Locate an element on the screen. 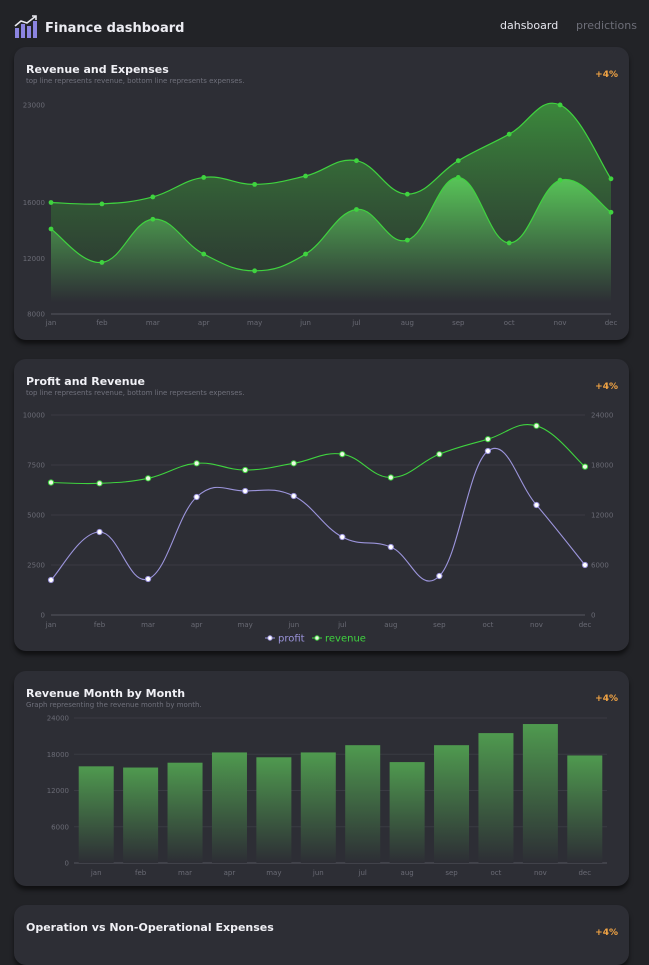 The image size is (649, 965). y-right-tick-label: 0 is located at coordinates (593, 616).